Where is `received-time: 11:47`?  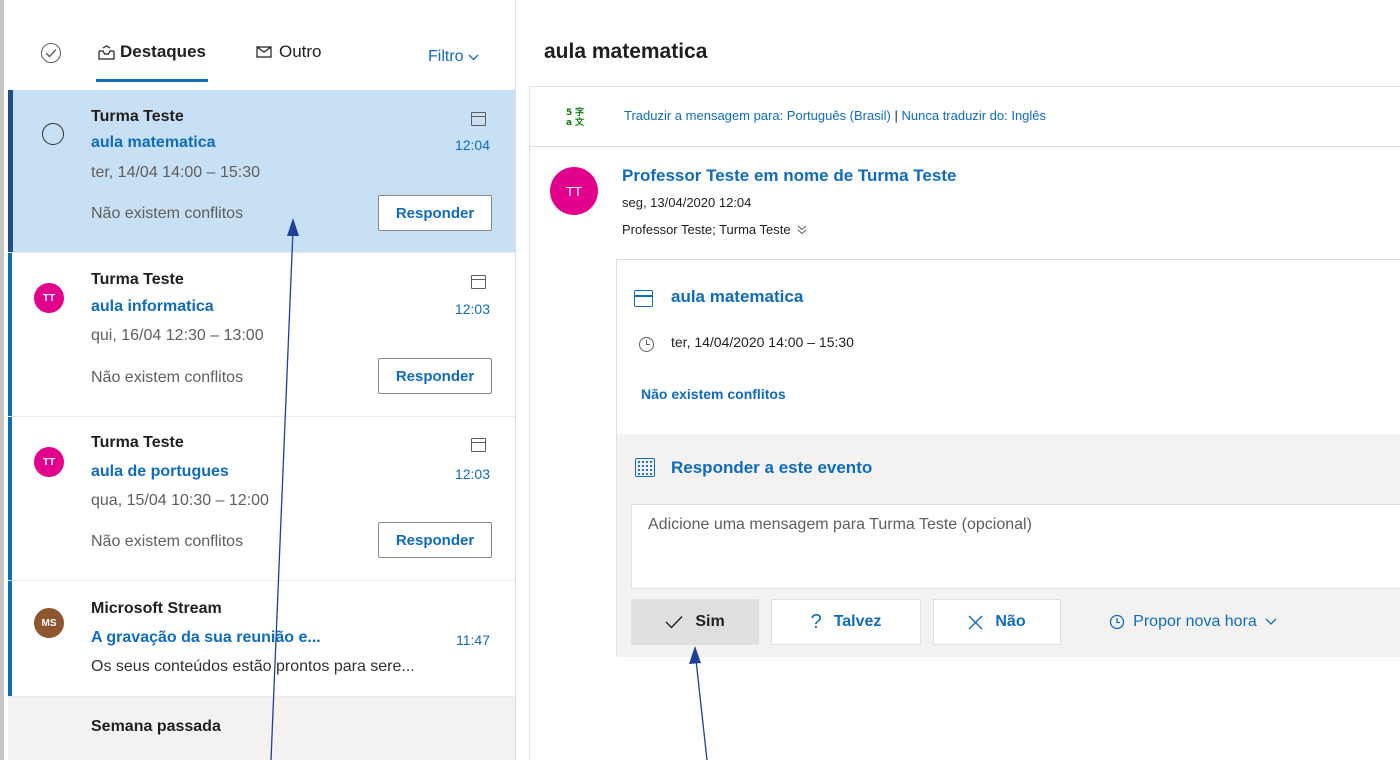
received-time: 11:47 is located at coordinates (473, 640).